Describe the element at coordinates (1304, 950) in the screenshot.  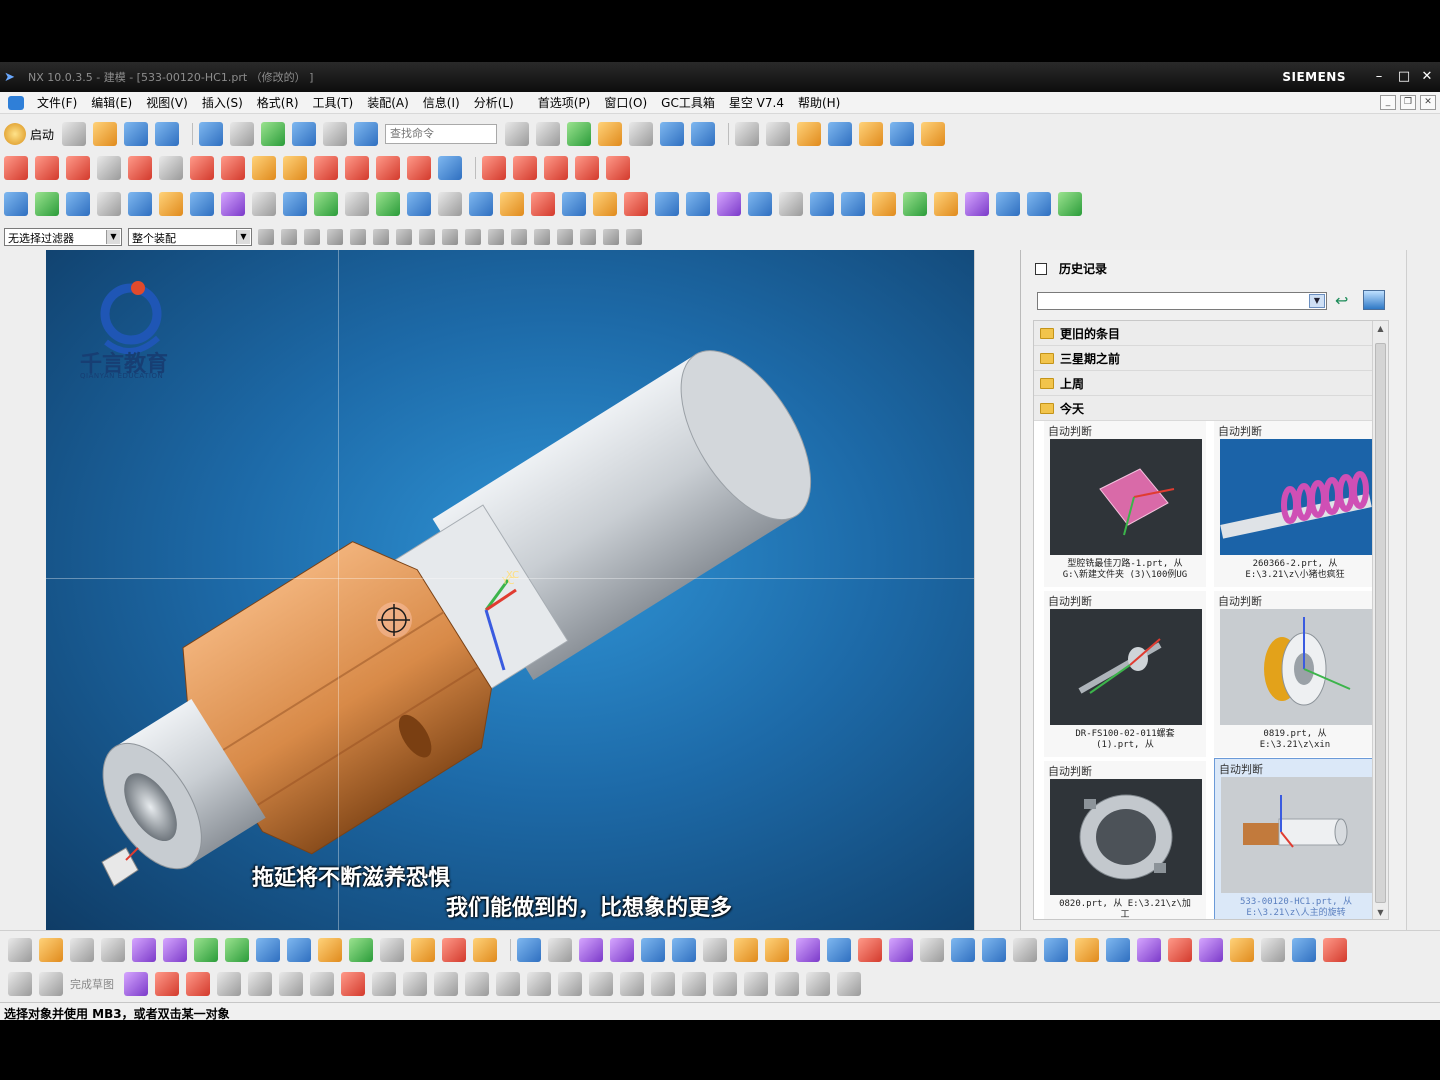
I see `hook-icon` at that location.